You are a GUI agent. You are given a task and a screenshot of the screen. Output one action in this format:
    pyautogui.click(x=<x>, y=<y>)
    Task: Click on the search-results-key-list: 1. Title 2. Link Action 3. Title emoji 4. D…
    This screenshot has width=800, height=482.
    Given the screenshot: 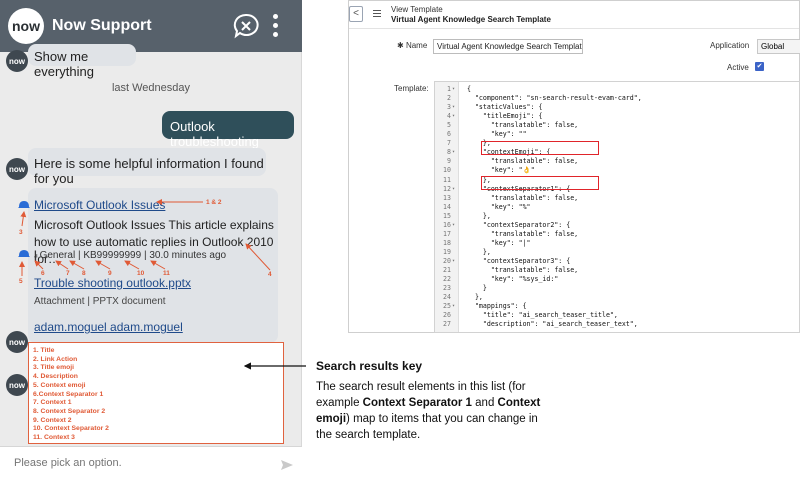 What is the action you would take?
    pyautogui.click(x=156, y=393)
    